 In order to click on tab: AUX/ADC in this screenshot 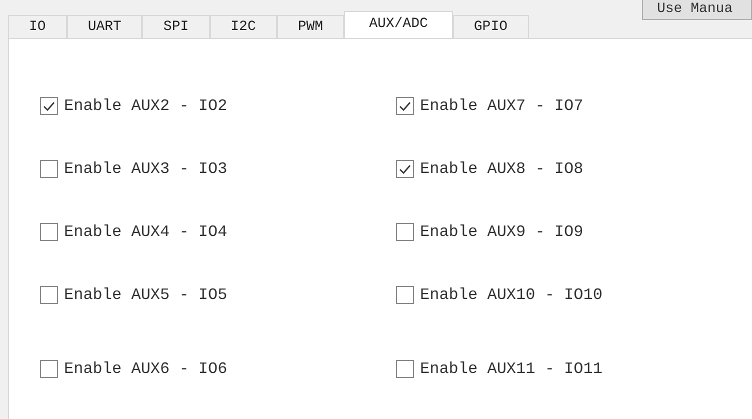, I will do `click(398, 24)`.